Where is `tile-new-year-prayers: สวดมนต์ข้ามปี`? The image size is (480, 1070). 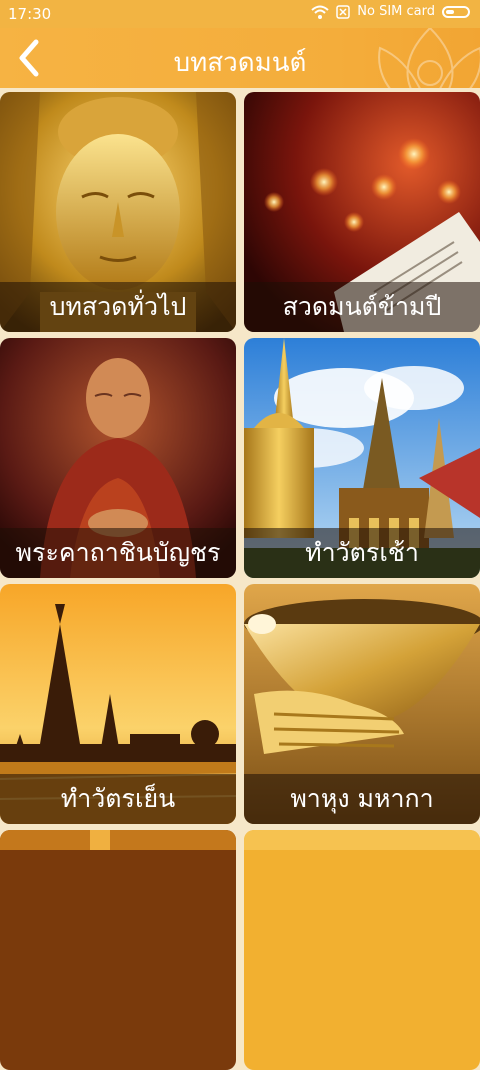 tile-new-year-prayers: สวดมนต์ข้ามปี is located at coordinates (362, 212).